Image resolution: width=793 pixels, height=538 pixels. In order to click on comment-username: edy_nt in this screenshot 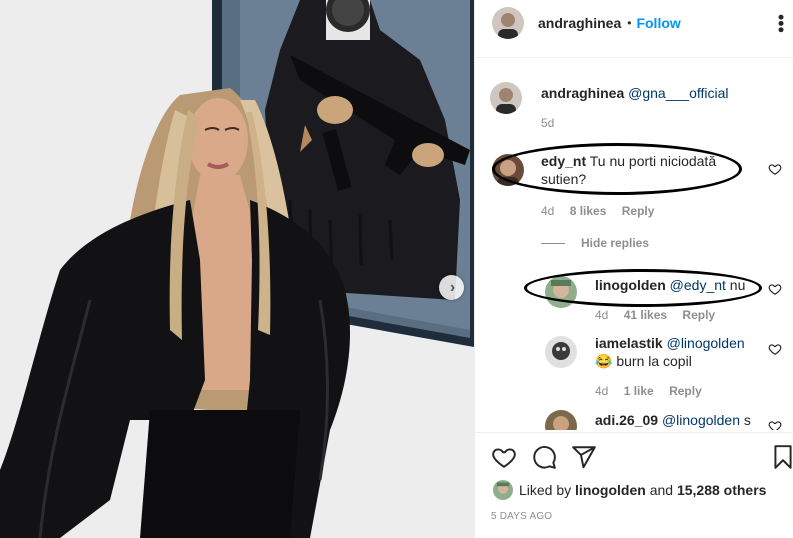, I will do `click(563, 161)`.